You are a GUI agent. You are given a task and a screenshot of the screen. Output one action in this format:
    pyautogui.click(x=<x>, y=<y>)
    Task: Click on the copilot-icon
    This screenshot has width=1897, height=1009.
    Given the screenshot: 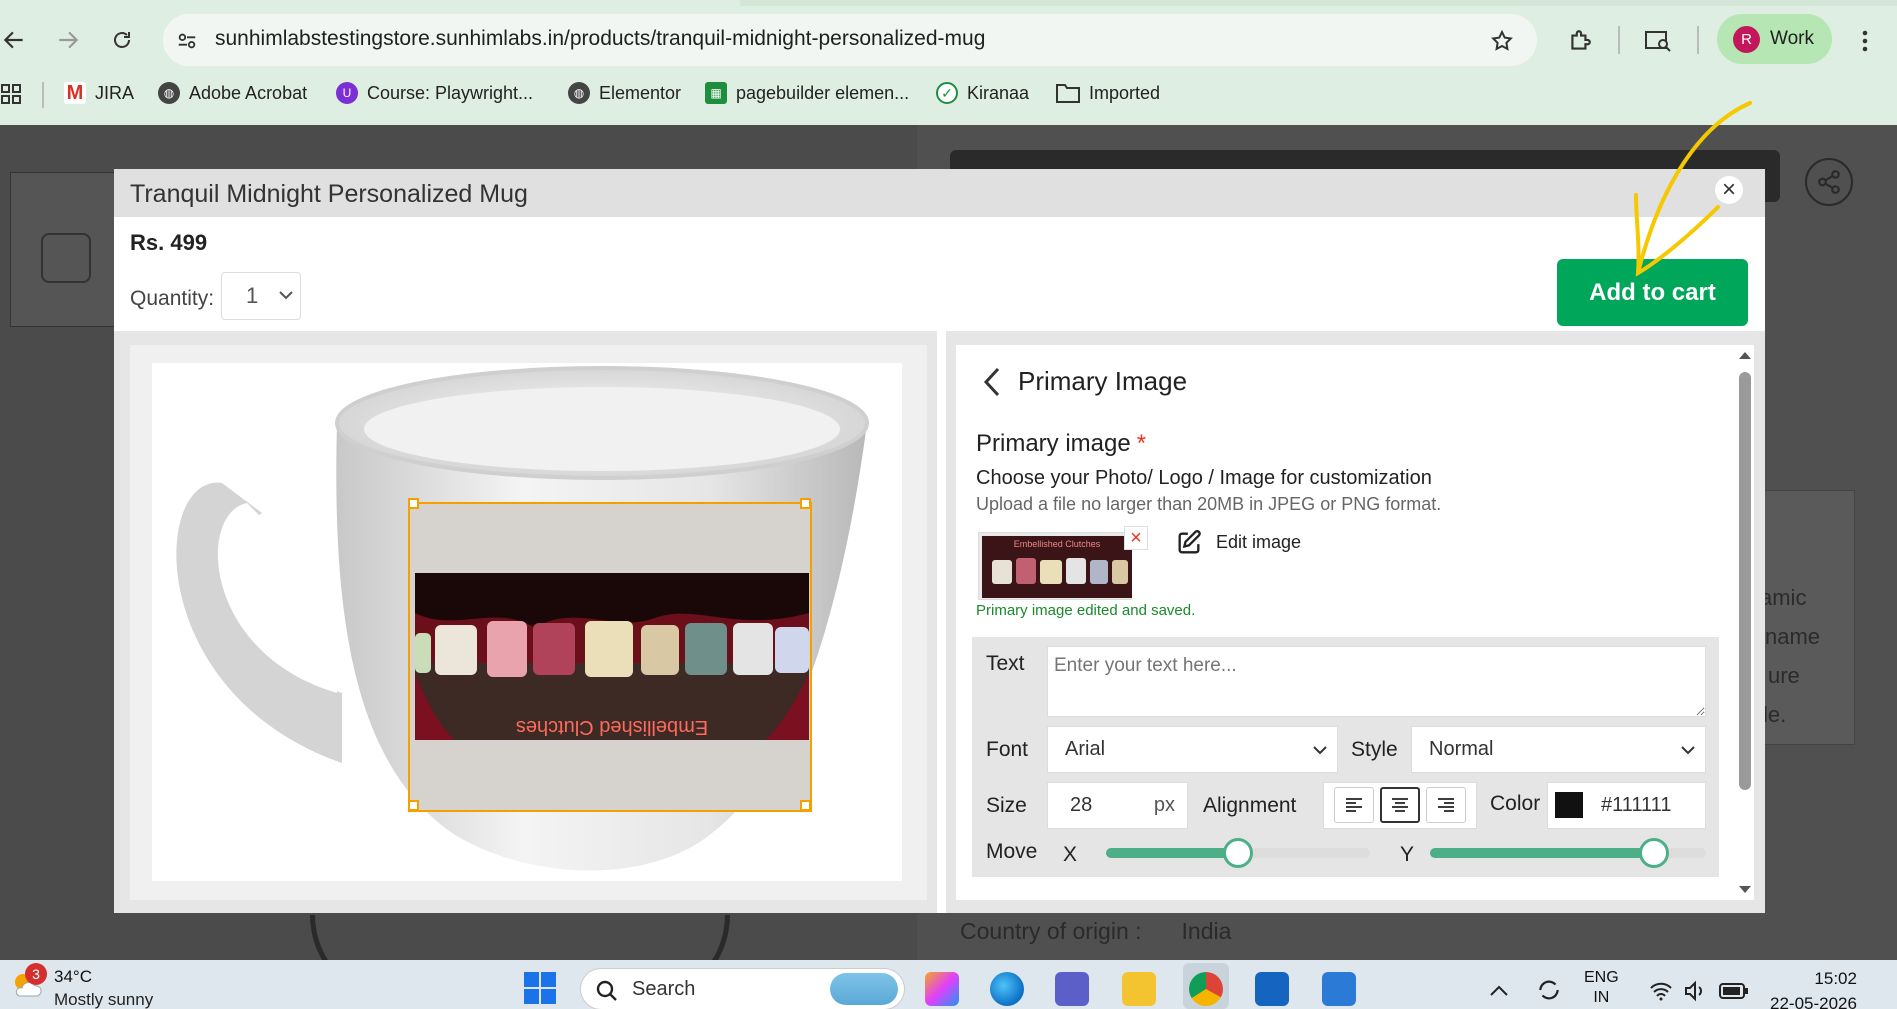 What is the action you would take?
    pyautogui.click(x=942, y=989)
    